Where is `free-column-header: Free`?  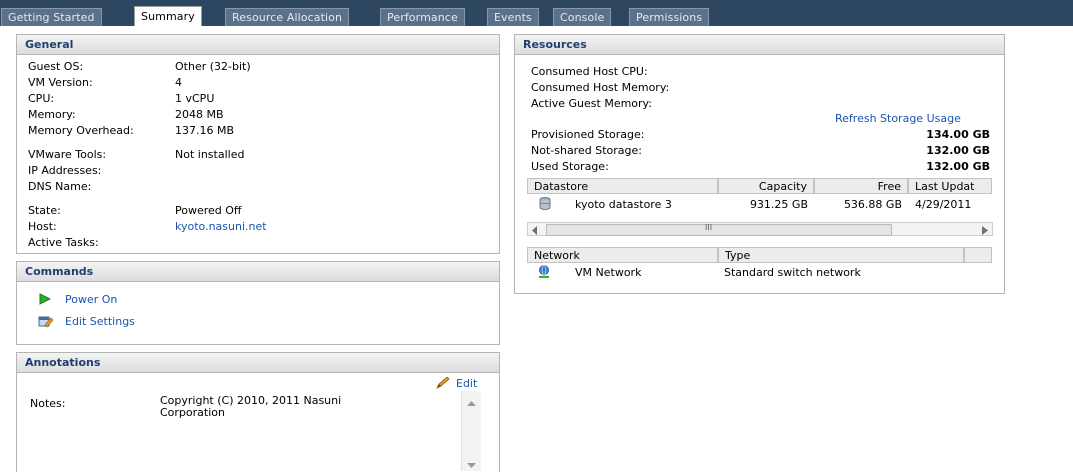
free-column-header: Free is located at coordinates (861, 186).